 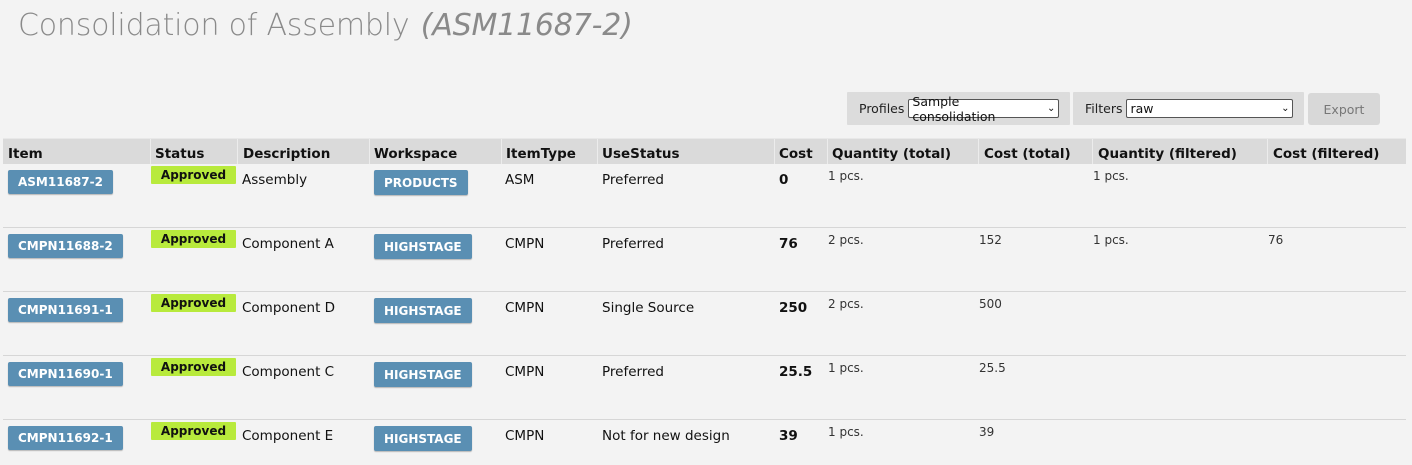 What do you see at coordinates (1276, 240) in the screenshot?
I see `cost-filtered-cell: 76` at bounding box center [1276, 240].